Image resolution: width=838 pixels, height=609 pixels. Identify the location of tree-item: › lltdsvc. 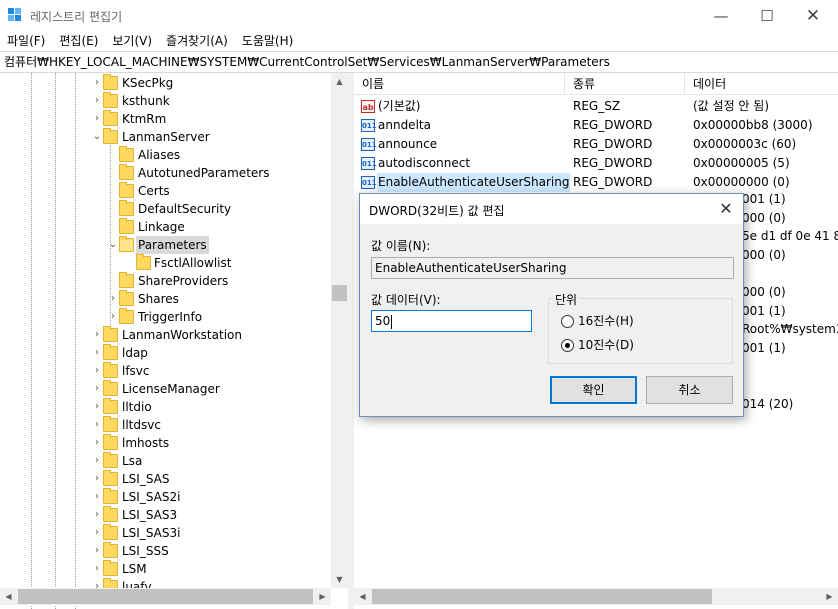
(165, 425).